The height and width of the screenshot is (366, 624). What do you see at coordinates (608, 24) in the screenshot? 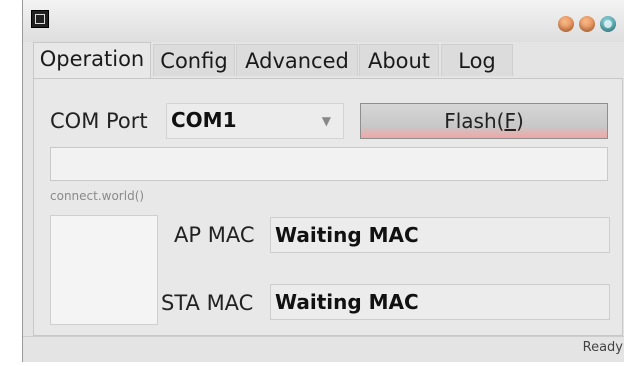
I see `close-icon` at bounding box center [608, 24].